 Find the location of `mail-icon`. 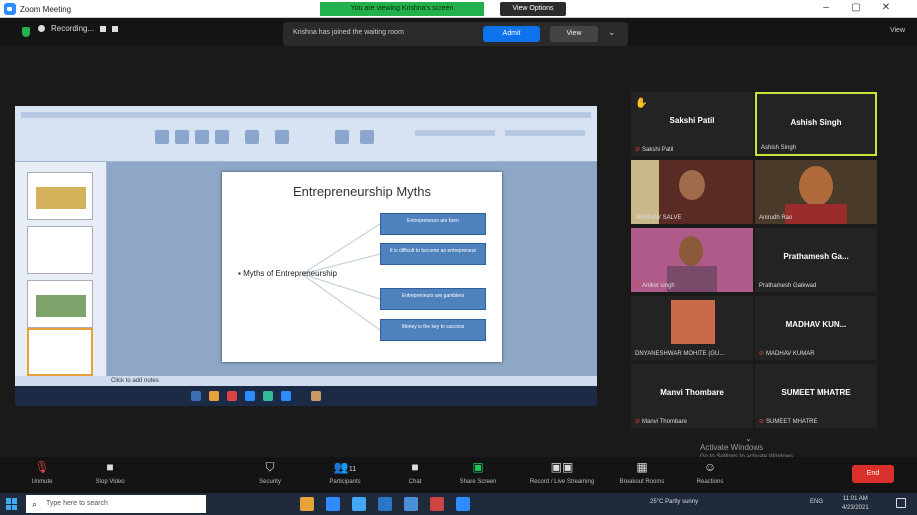

mail-icon is located at coordinates (385, 504).